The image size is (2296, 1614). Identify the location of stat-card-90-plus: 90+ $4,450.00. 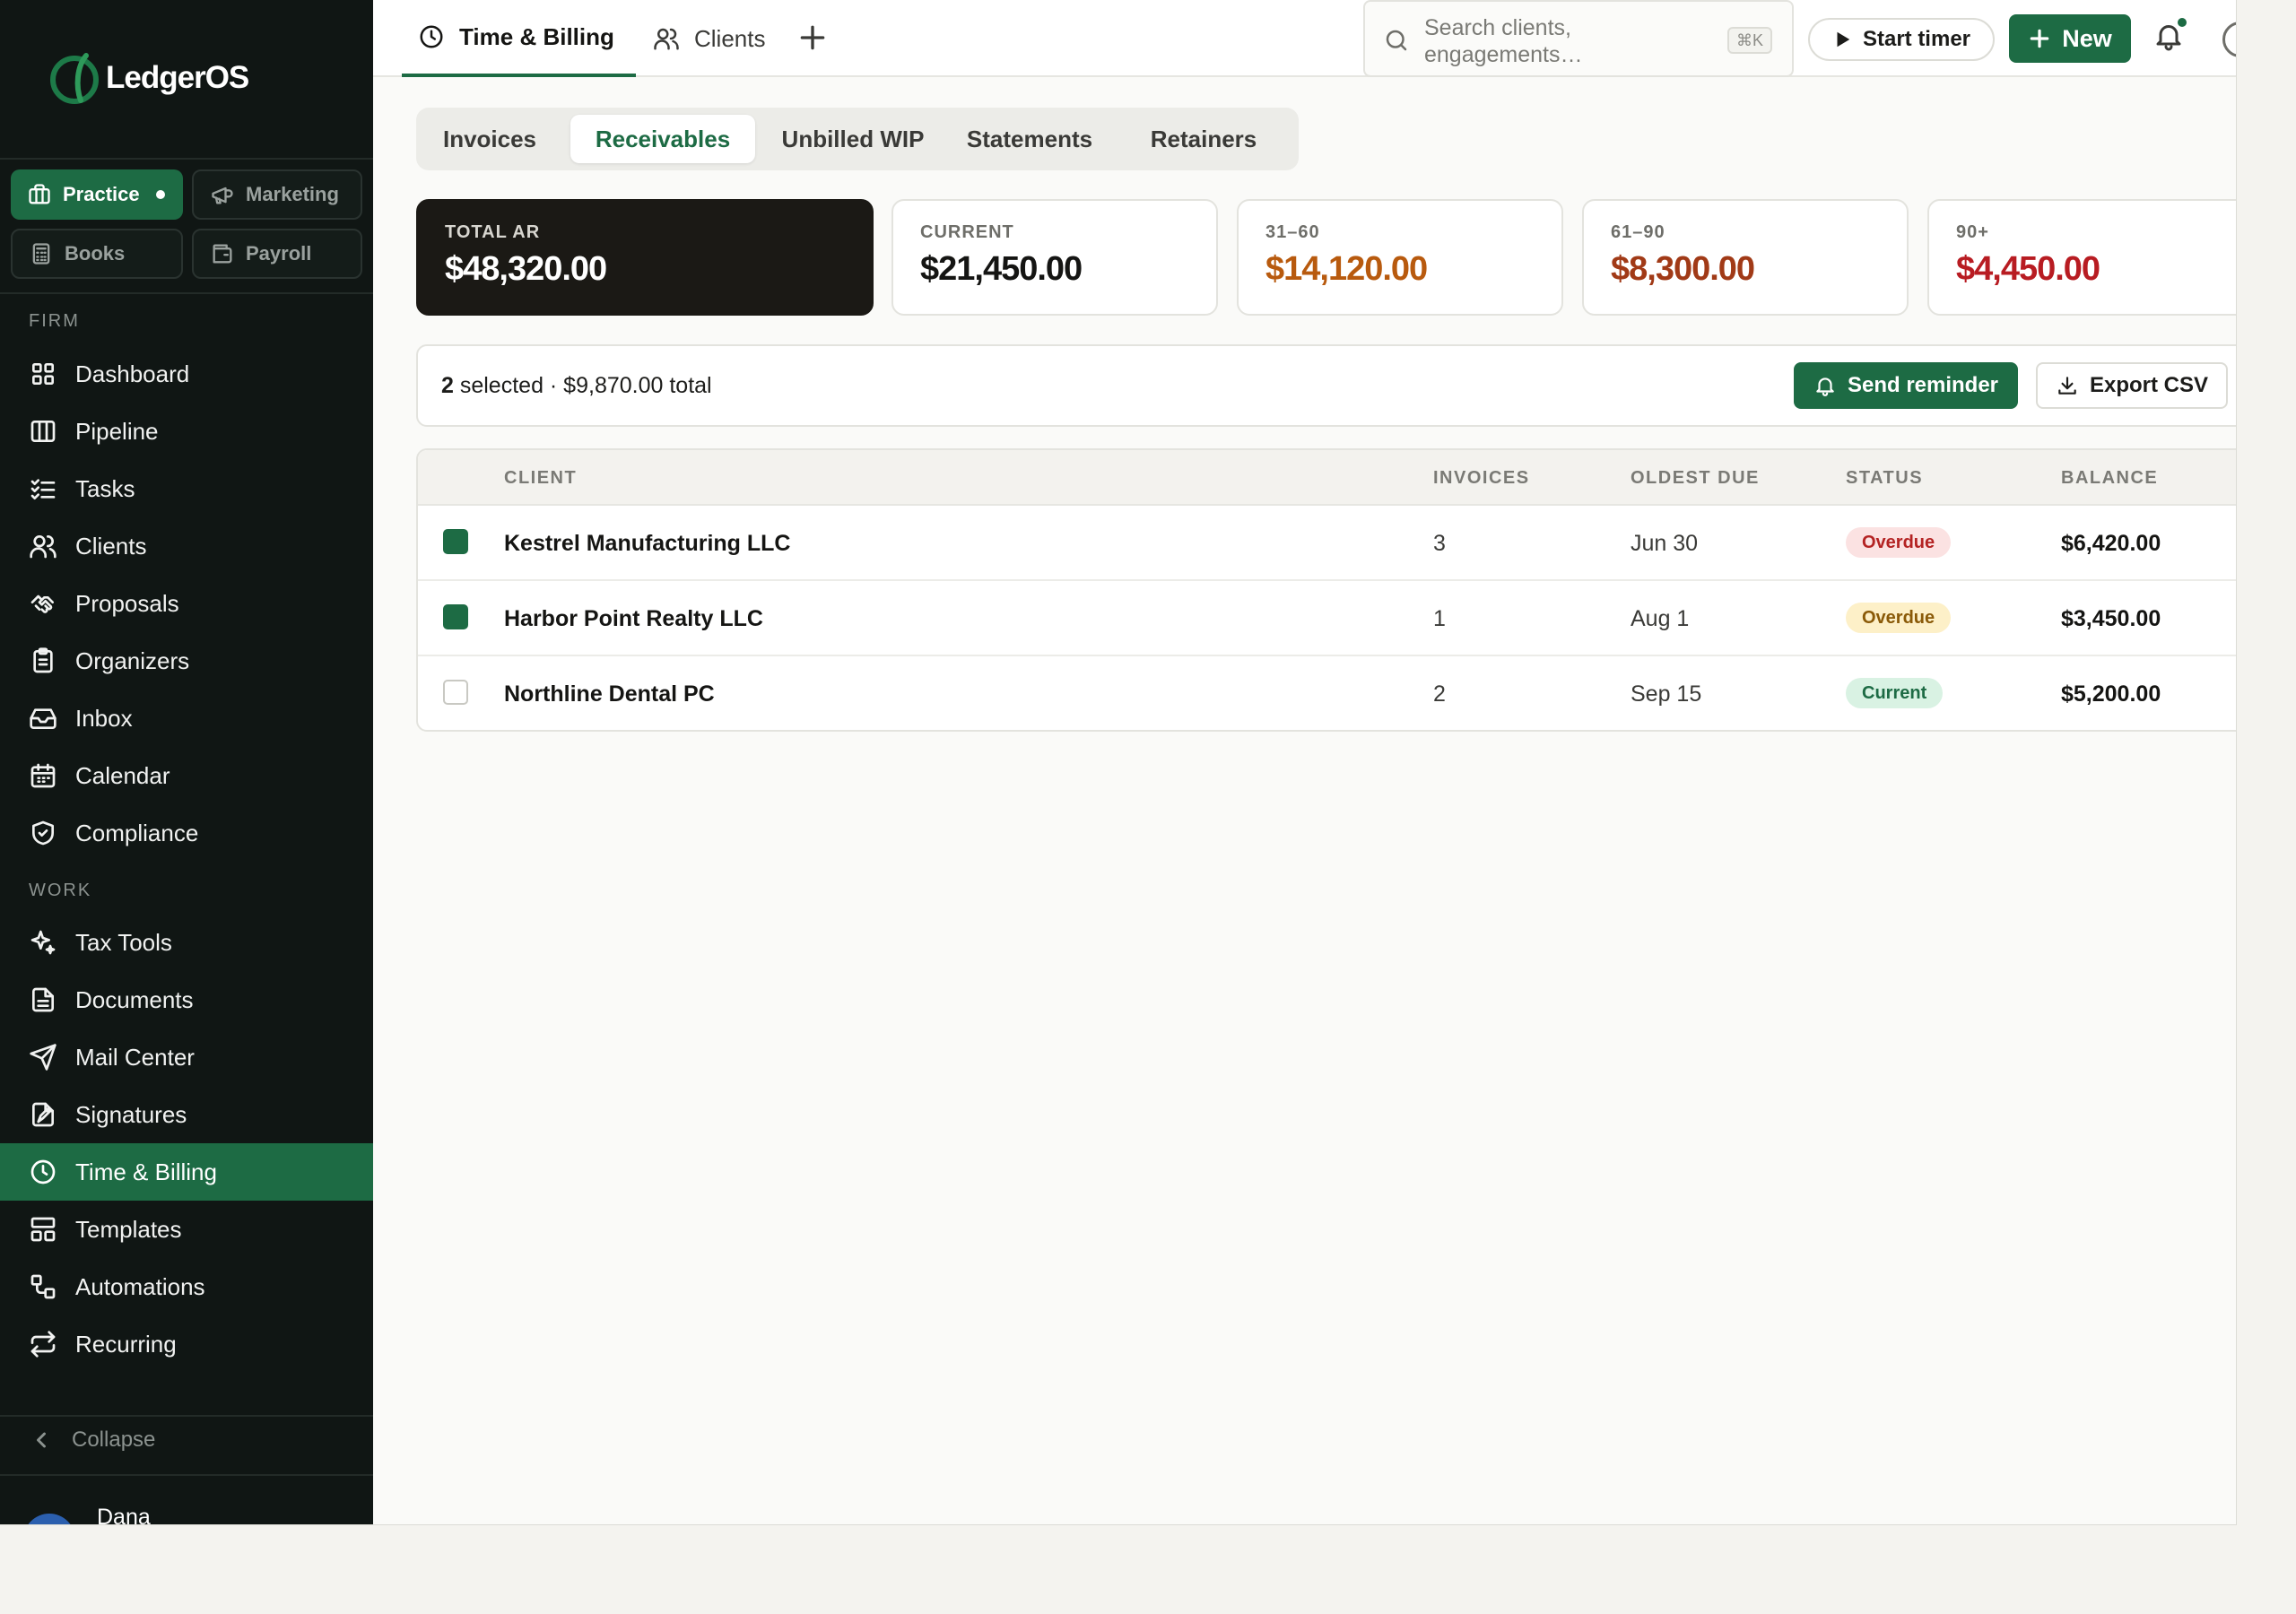
(2081, 257).